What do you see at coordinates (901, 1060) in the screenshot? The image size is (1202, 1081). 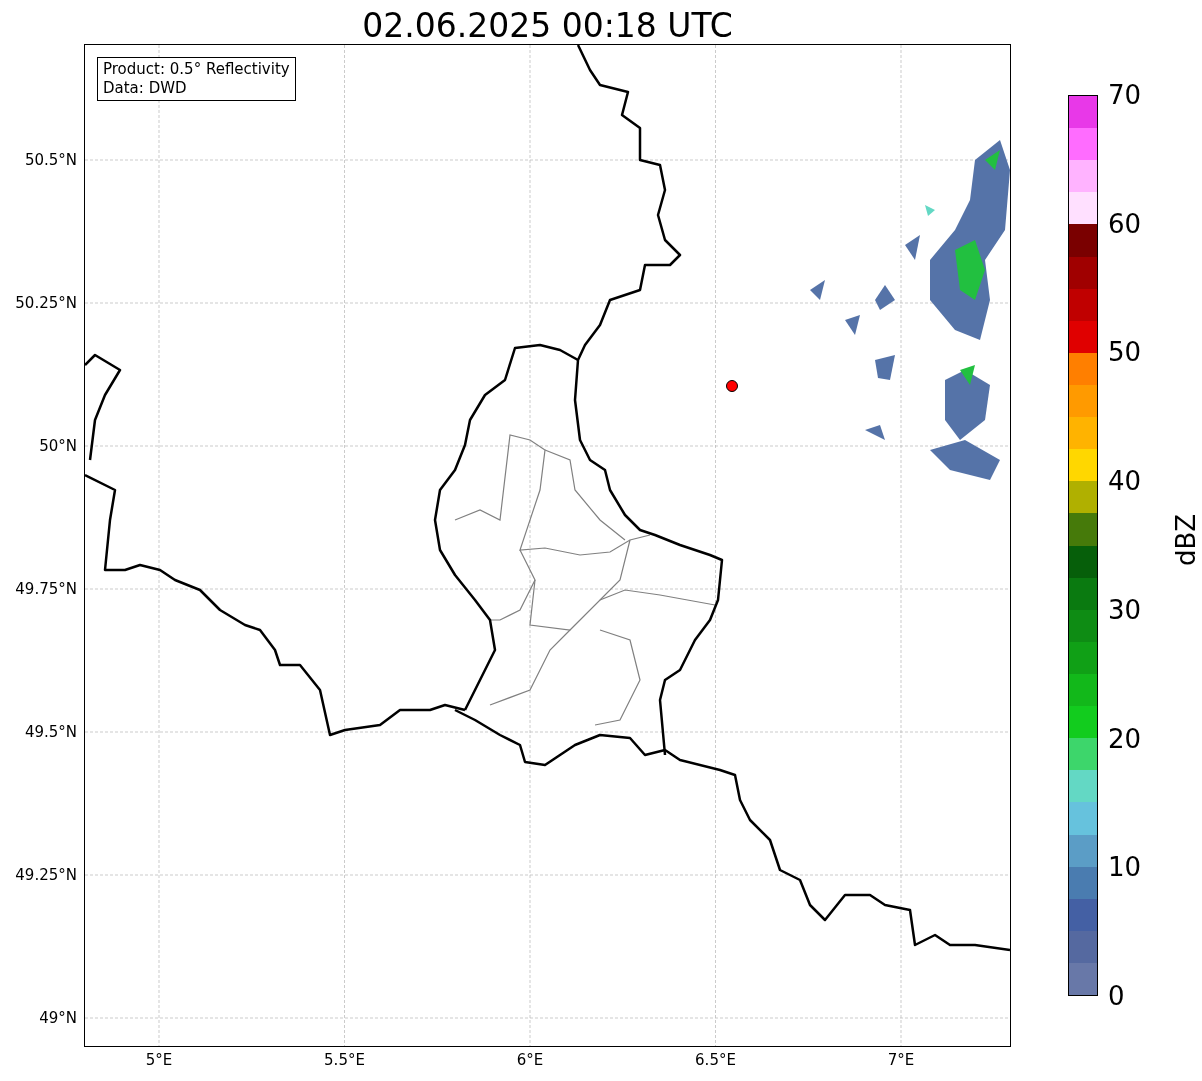 I see `longitude-label: 7°E` at bounding box center [901, 1060].